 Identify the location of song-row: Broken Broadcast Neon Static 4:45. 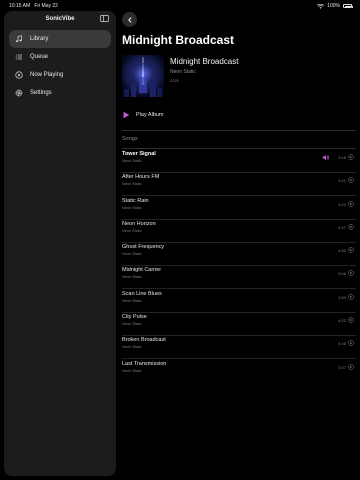
(239, 347).